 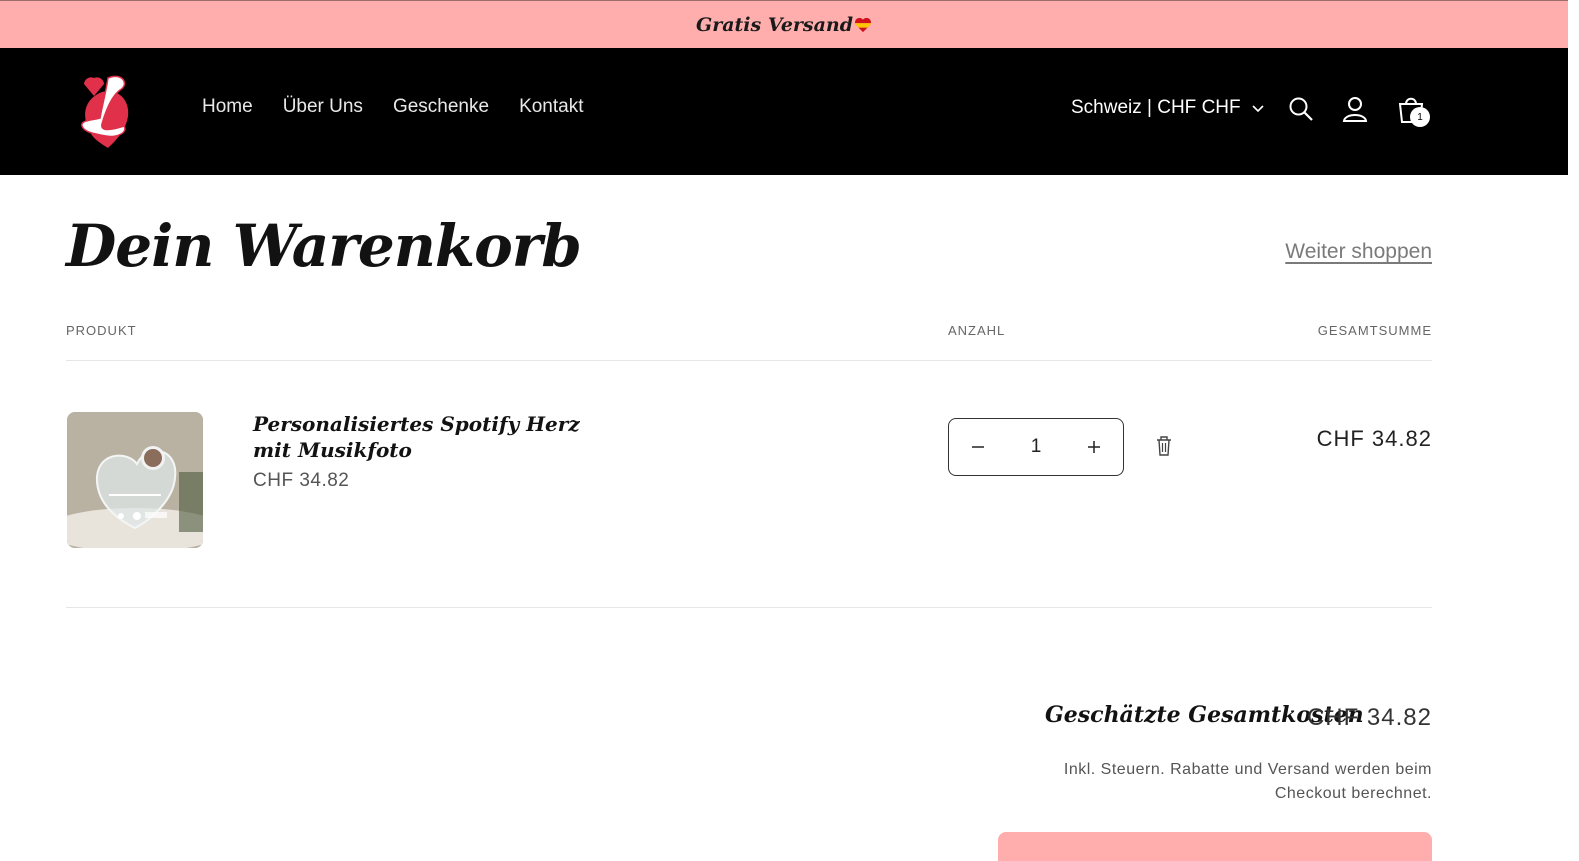 What do you see at coordinates (774, 24) in the screenshot?
I see `announcement-text: Gratis Versand` at bounding box center [774, 24].